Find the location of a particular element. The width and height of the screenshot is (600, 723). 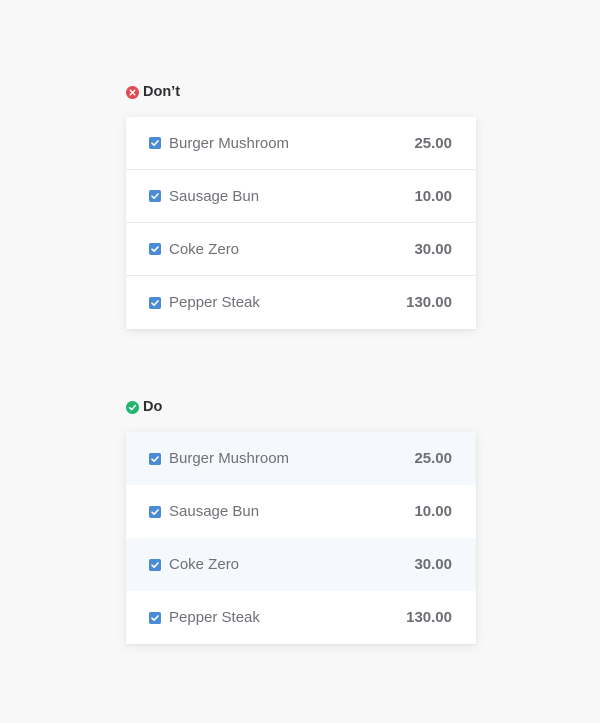

dont-label: Don’t is located at coordinates (162, 92).